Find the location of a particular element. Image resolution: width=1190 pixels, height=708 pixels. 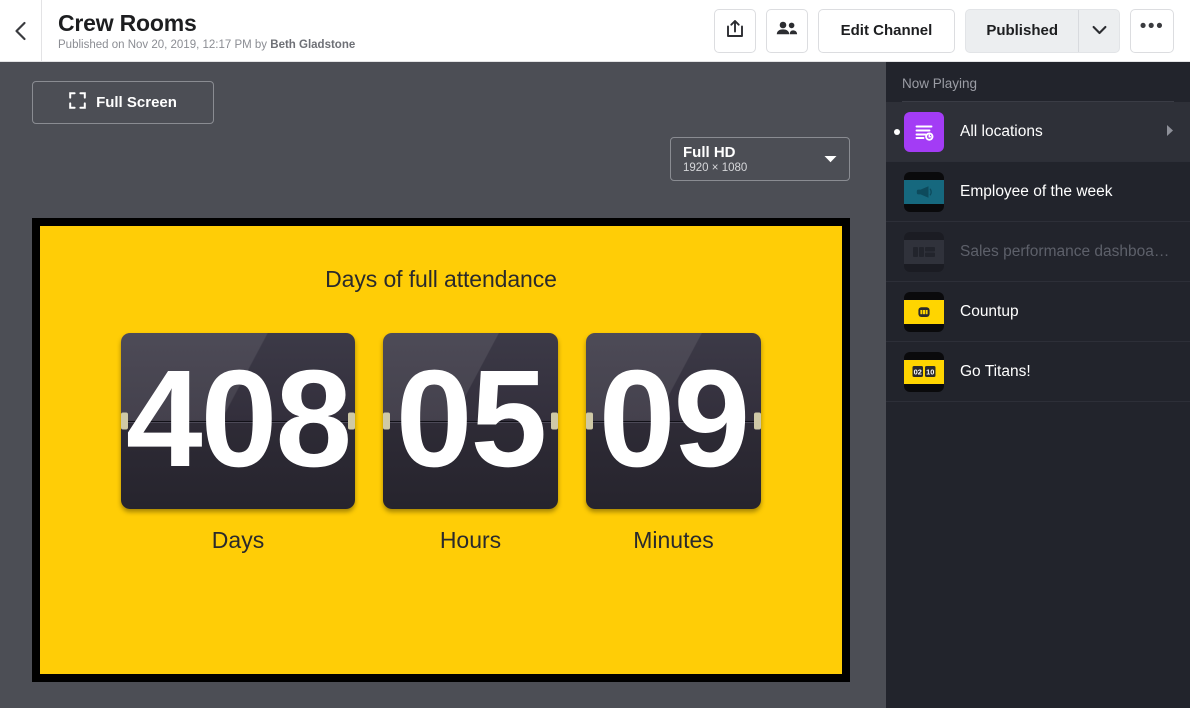

share-upload-icon is located at coordinates (735, 31).